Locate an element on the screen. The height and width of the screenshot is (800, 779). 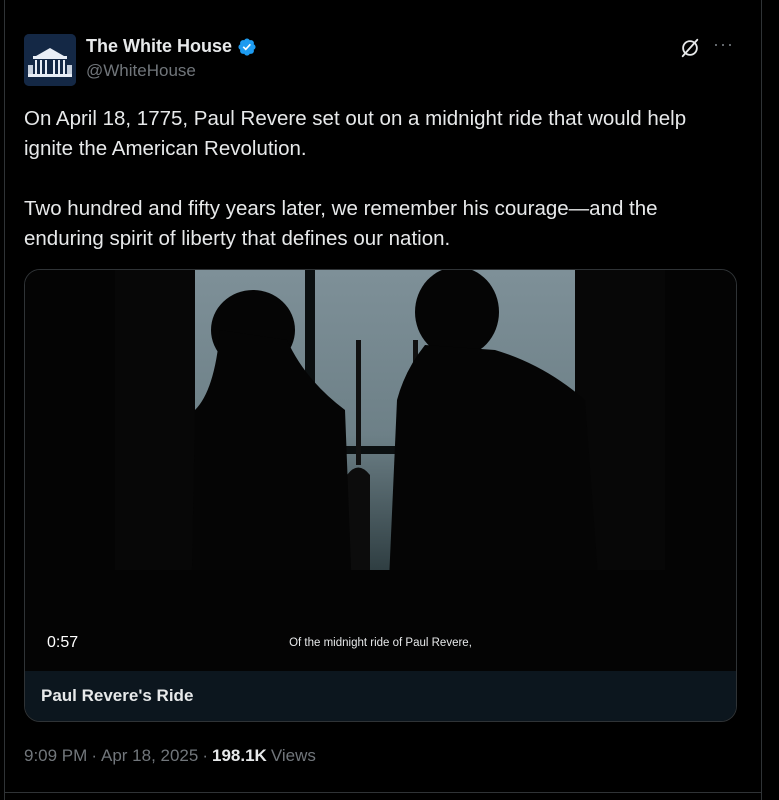
avatar is located at coordinates (50, 60).